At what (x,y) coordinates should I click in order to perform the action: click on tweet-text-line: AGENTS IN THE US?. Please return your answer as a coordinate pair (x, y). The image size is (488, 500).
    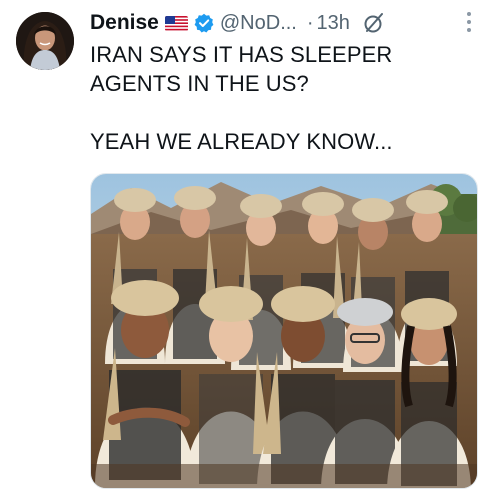
    Looking at the image, I should click on (199, 83).